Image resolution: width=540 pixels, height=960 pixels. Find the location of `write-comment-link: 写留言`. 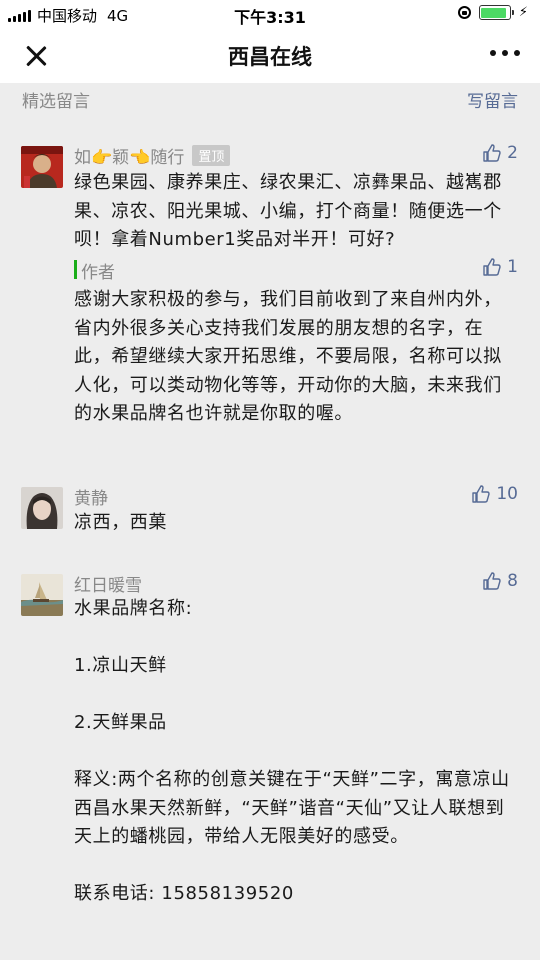

write-comment-link: 写留言 is located at coordinates (492, 99).